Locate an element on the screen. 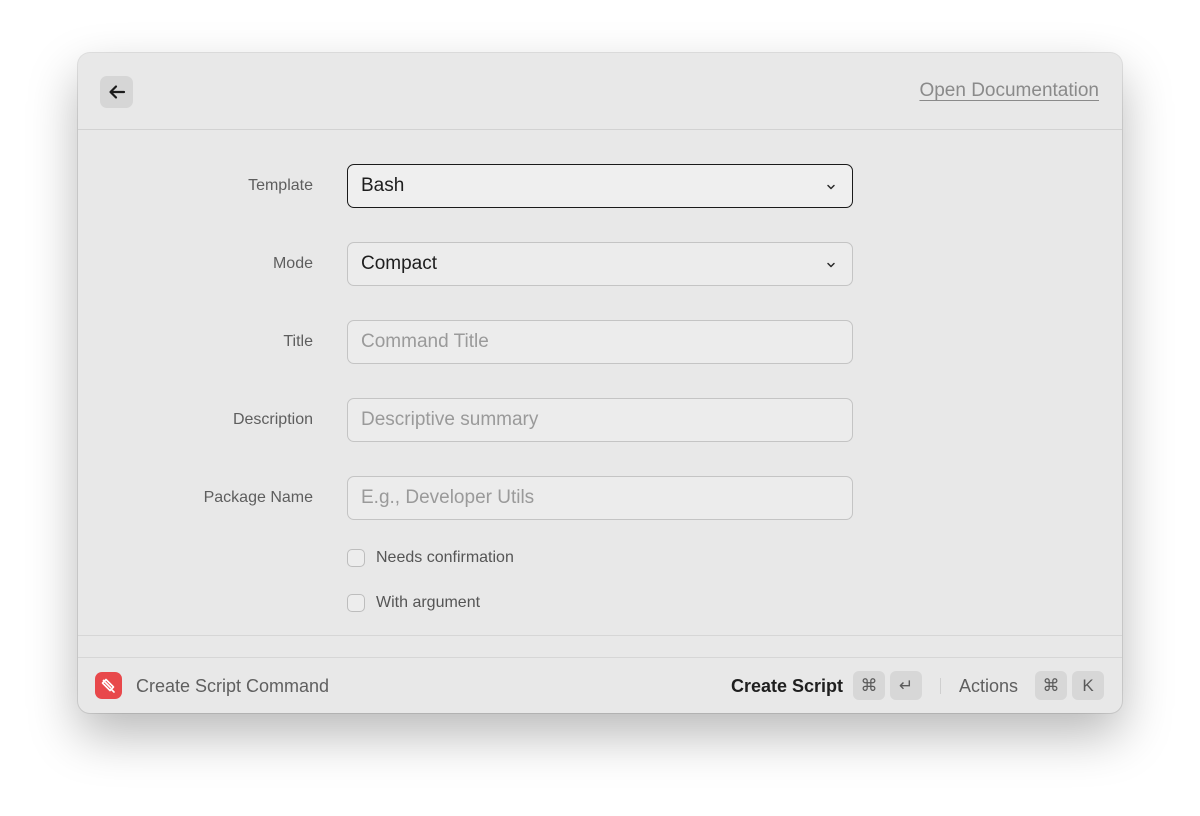 The height and width of the screenshot is (816, 1200). package-name-label: Package Name is located at coordinates (258, 497).